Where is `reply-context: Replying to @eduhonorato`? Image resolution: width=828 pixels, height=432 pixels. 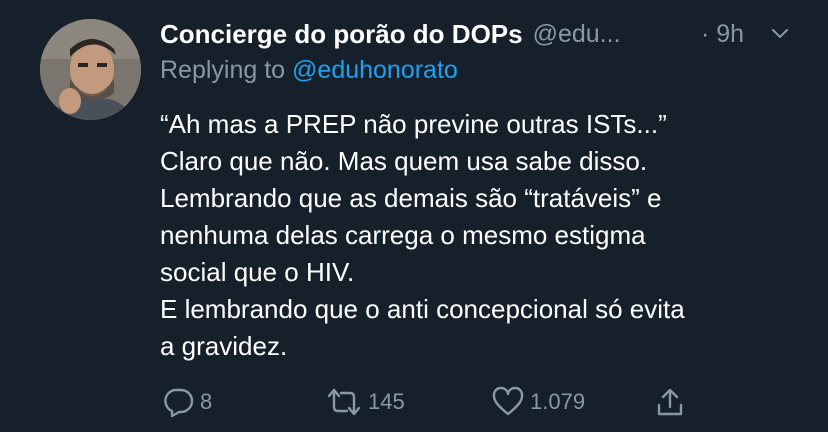
reply-context: Replying to @eduhonorato is located at coordinates (309, 70).